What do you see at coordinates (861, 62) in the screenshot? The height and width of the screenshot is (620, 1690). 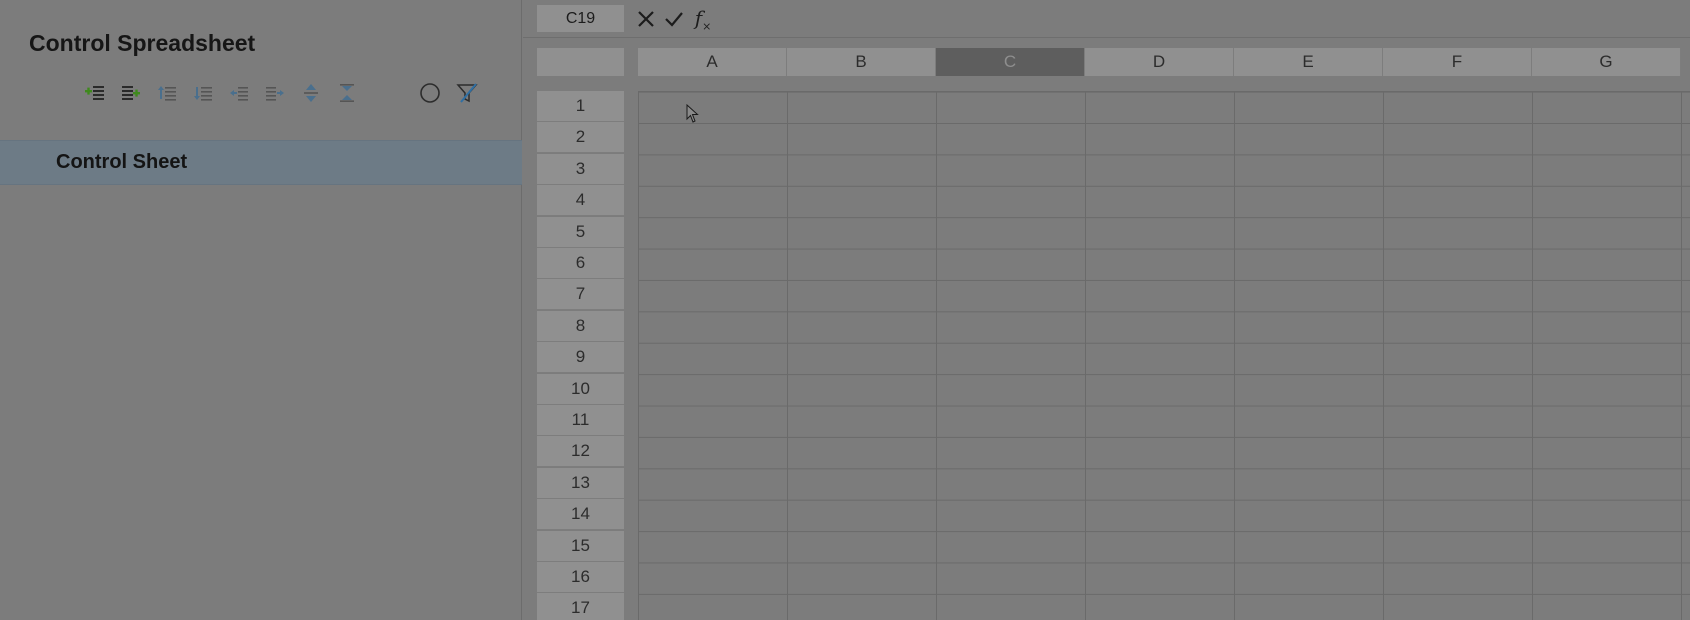 I see `column-header-b: B` at bounding box center [861, 62].